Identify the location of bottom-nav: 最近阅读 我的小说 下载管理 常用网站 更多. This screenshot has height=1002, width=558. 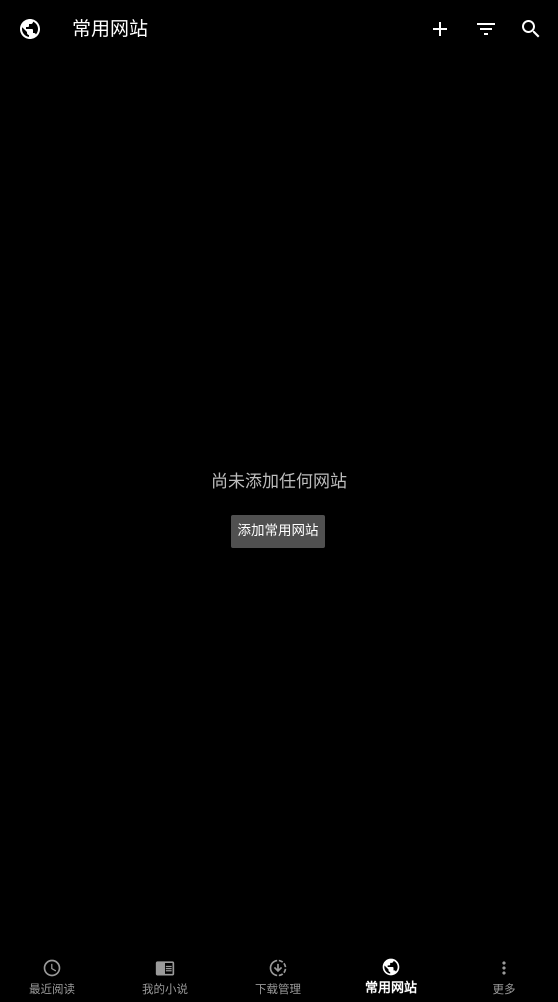
(279, 976).